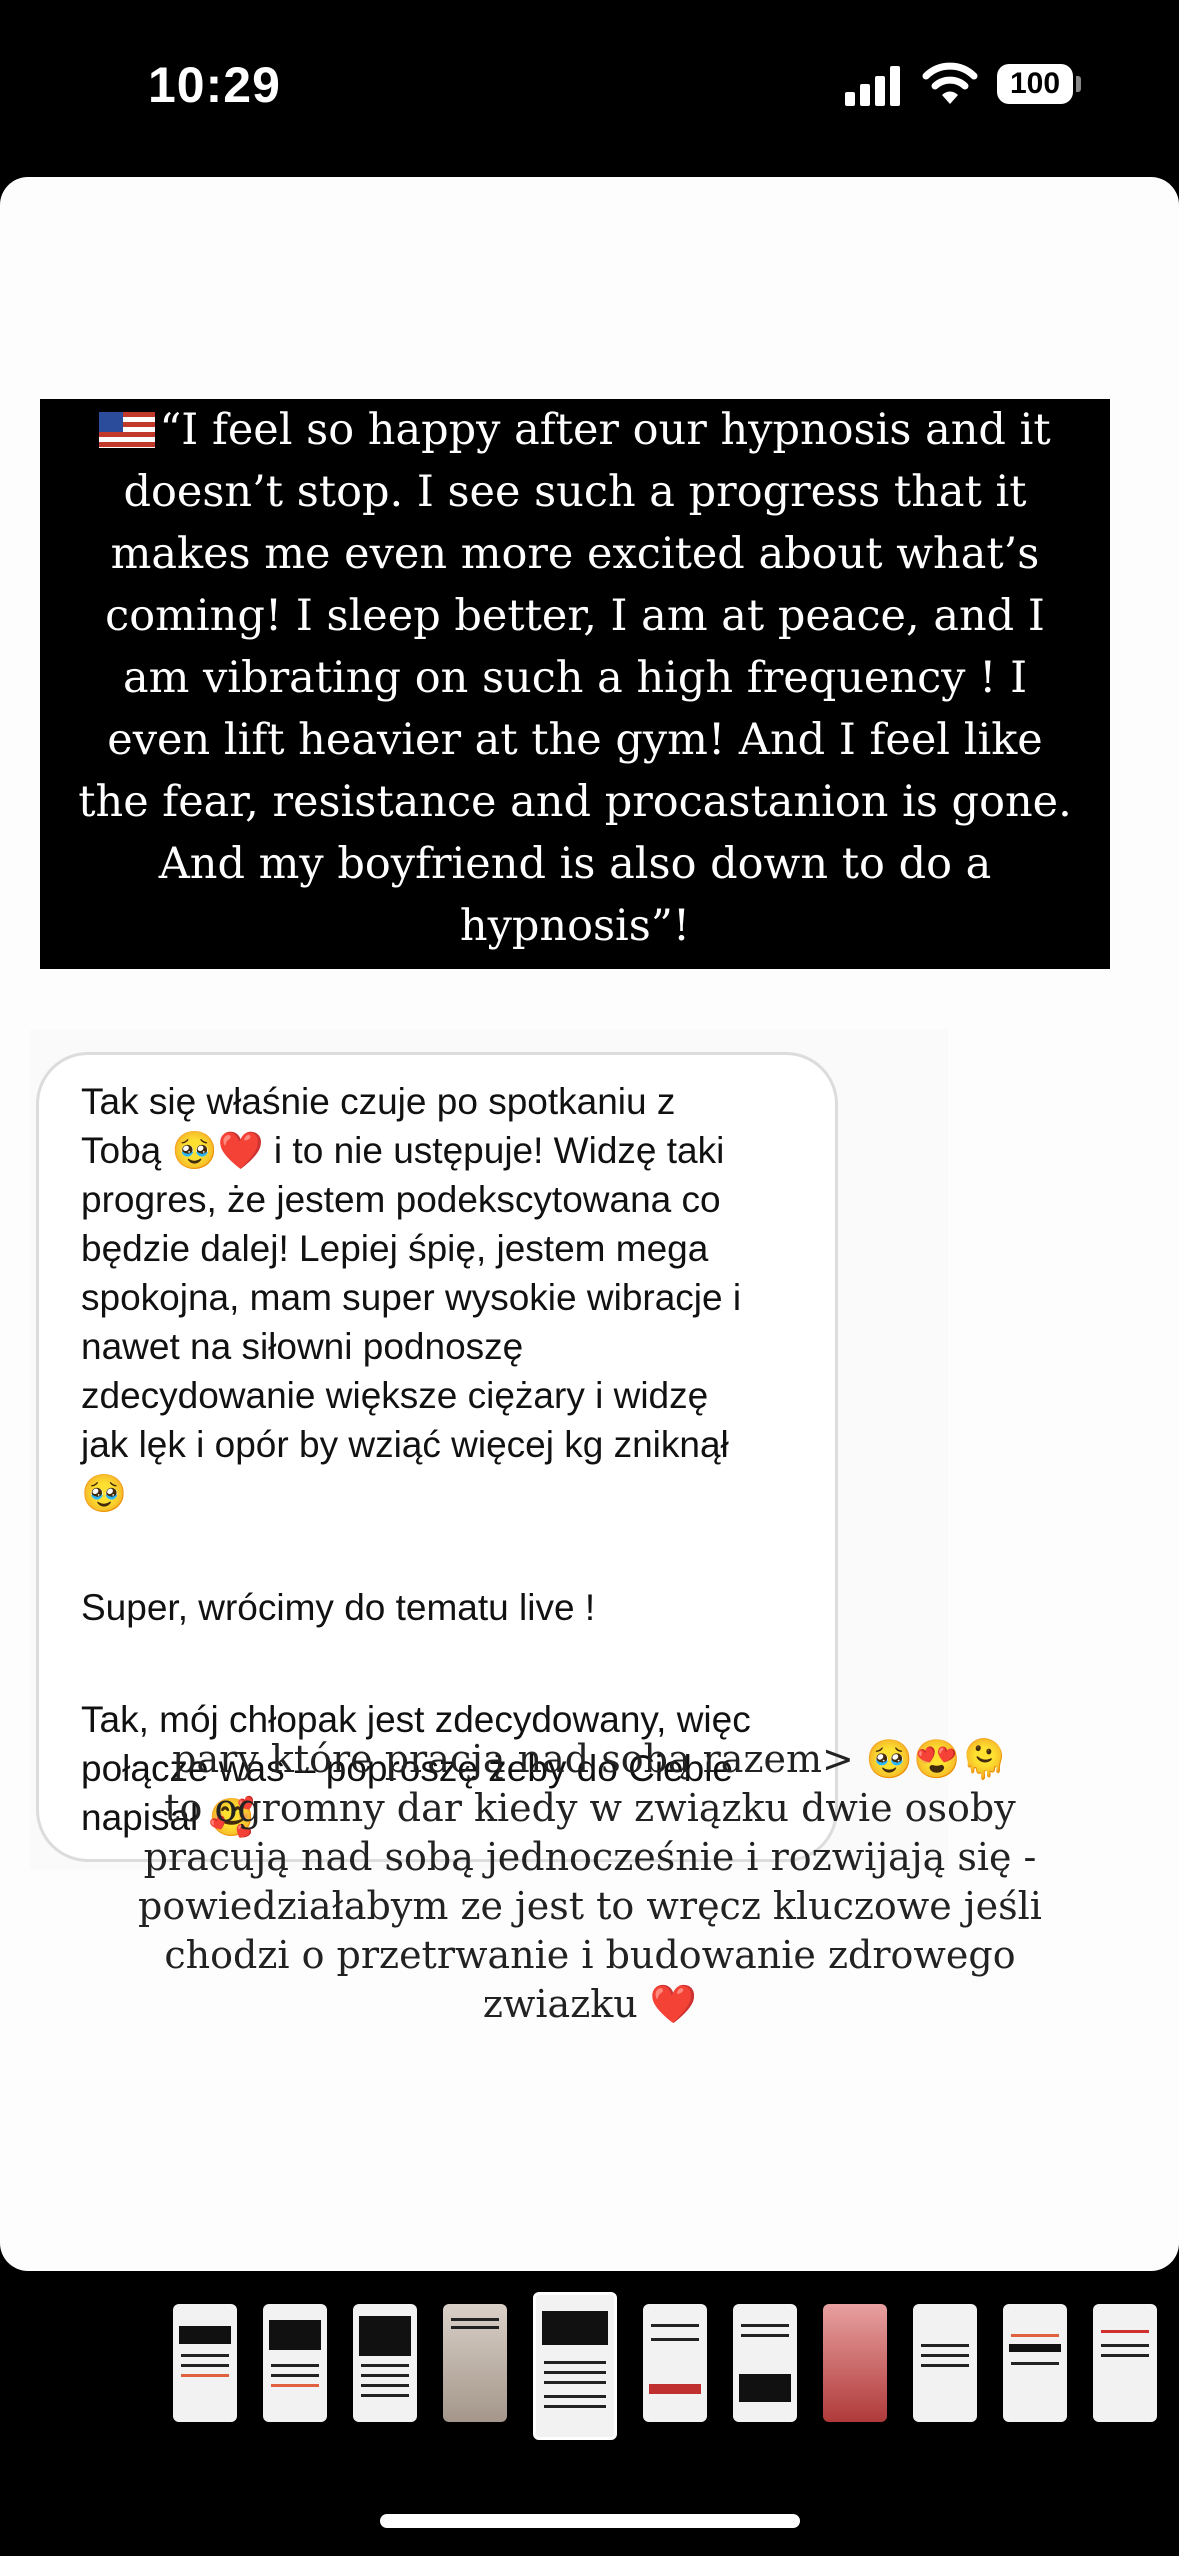  I want to click on status-bar: 10:29 100, so click(589, 85).